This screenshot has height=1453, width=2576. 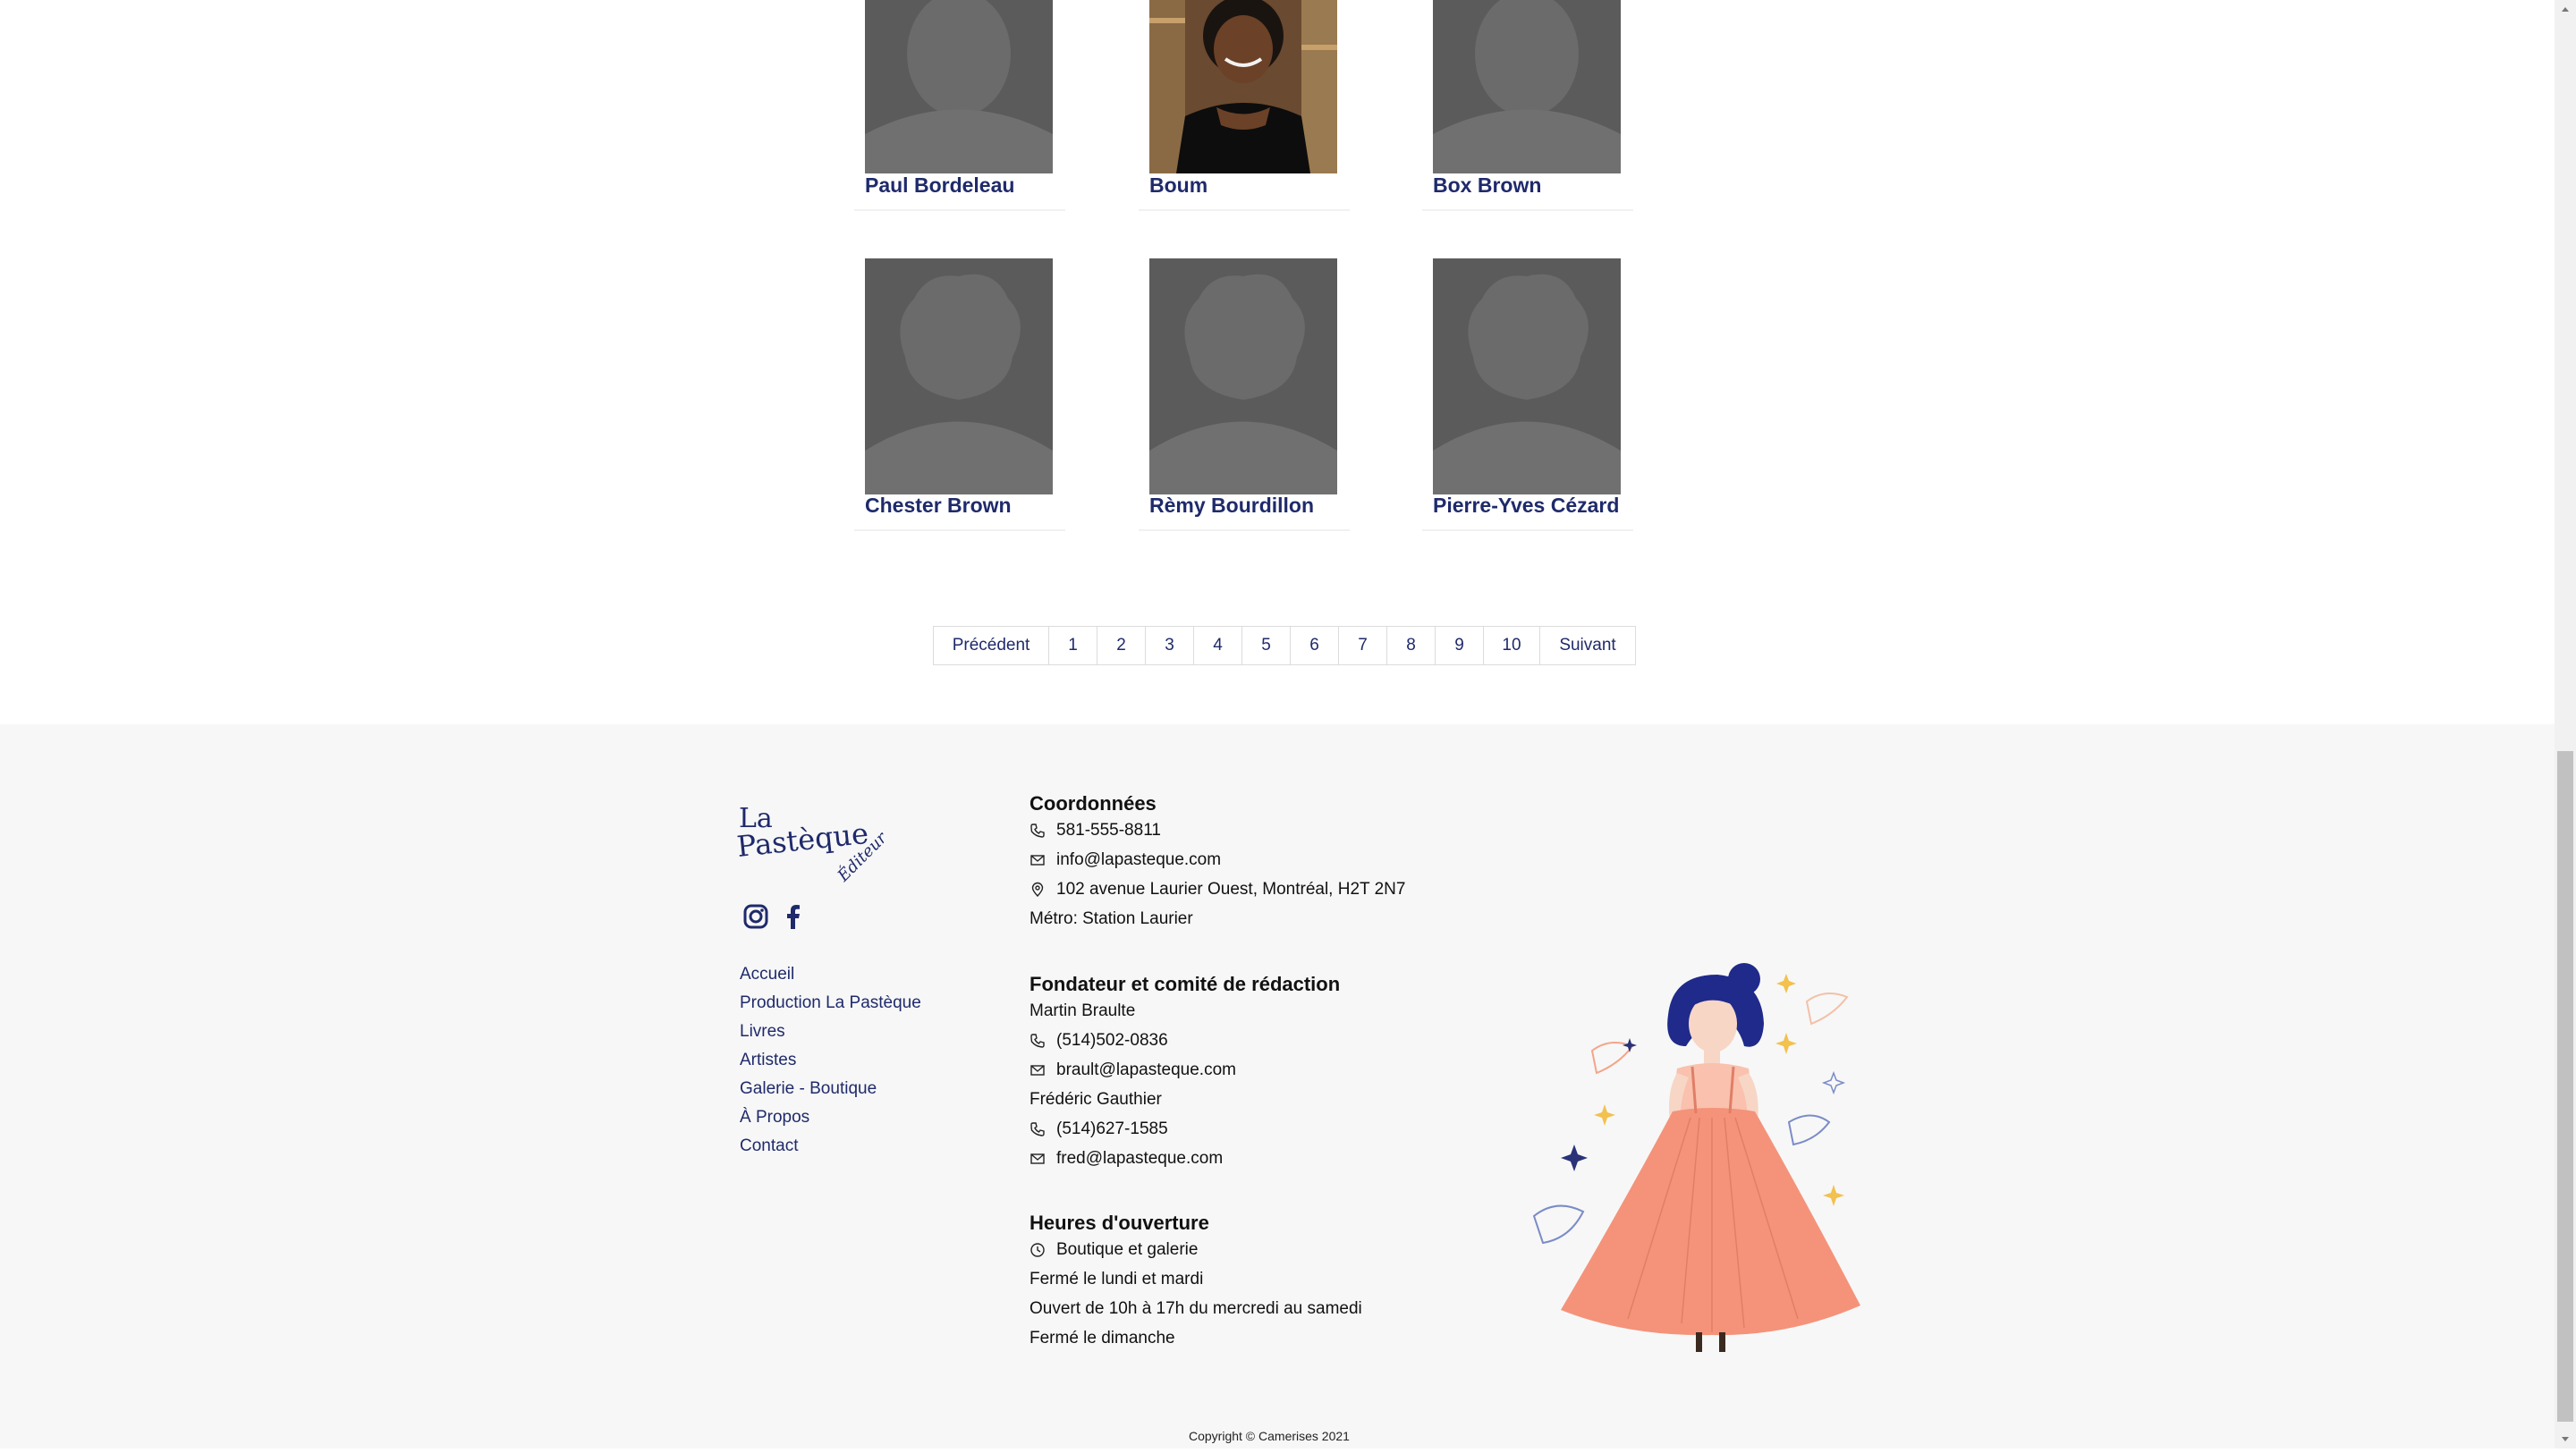 What do you see at coordinates (2565, 1086) in the screenshot?
I see `scrollbar-thumb` at bounding box center [2565, 1086].